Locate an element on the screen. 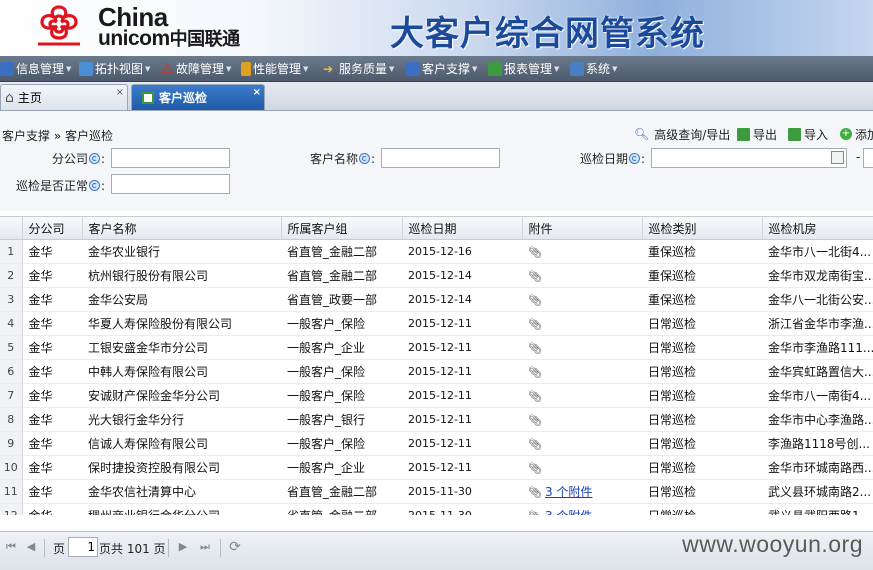 The height and width of the screenshot is (570, 873). customer-label-text: 客户名称 is located at coordinates (334, 159).